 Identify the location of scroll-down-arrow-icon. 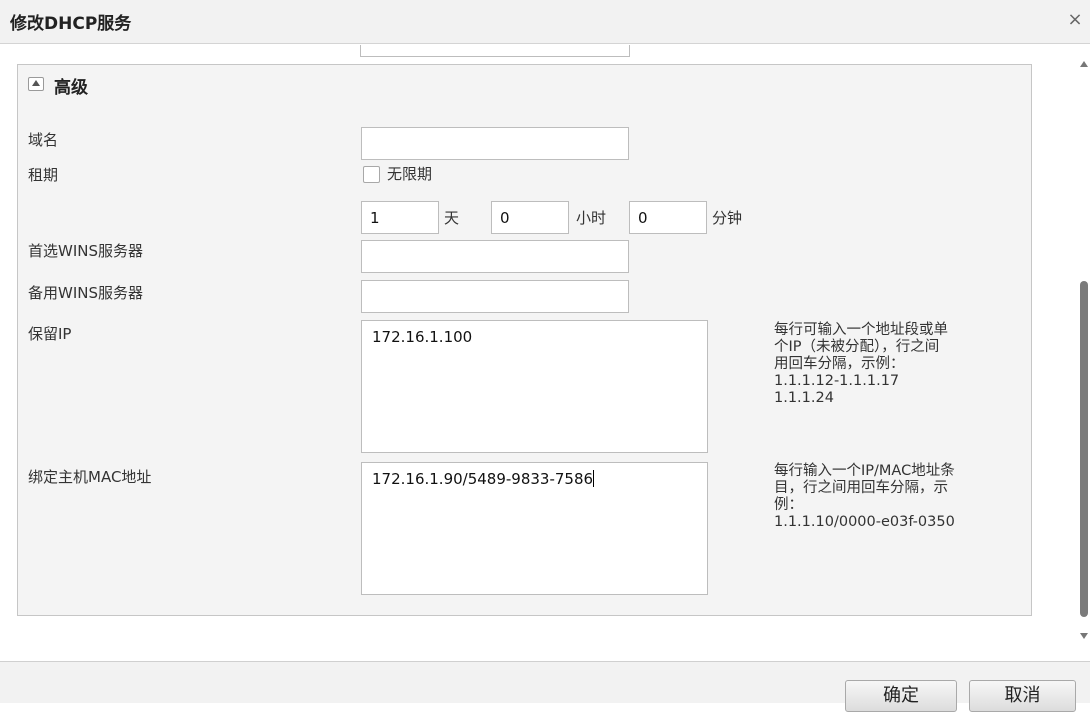
(1084, 636).